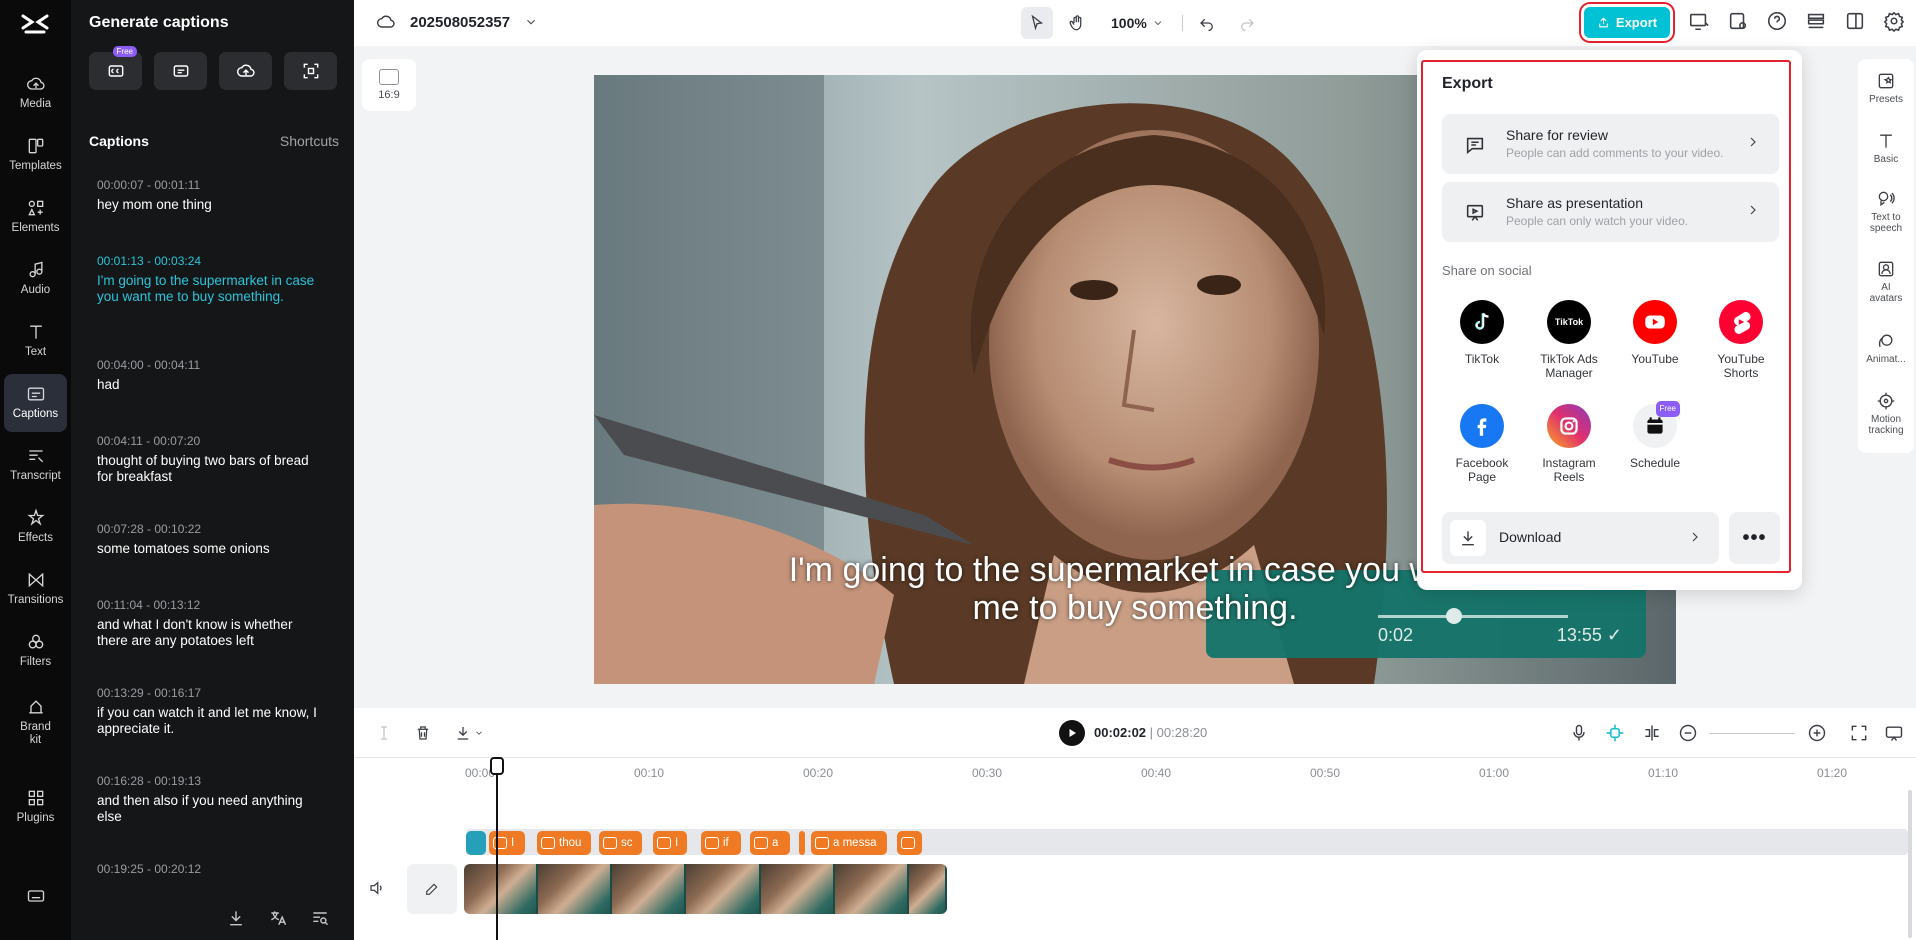 The image size is (1916, 940). What do you see at coordinates (1037, 23) in the screenshot?
I see `select-tool-button` at bounding box center [1037, 23].